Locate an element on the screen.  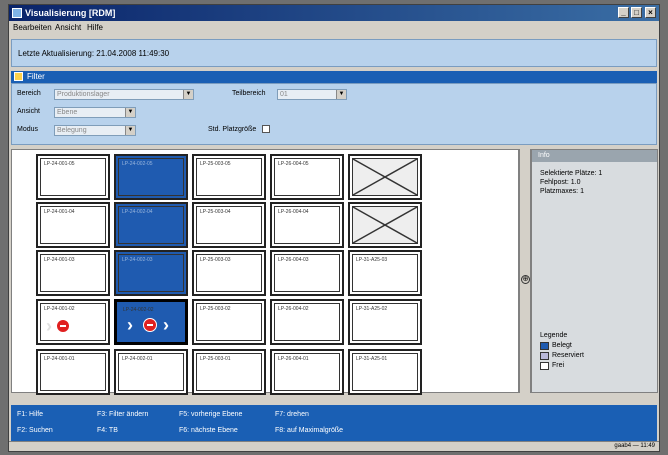
legend-label-reserviert: Reserviert is located at coordinates (568, 355).